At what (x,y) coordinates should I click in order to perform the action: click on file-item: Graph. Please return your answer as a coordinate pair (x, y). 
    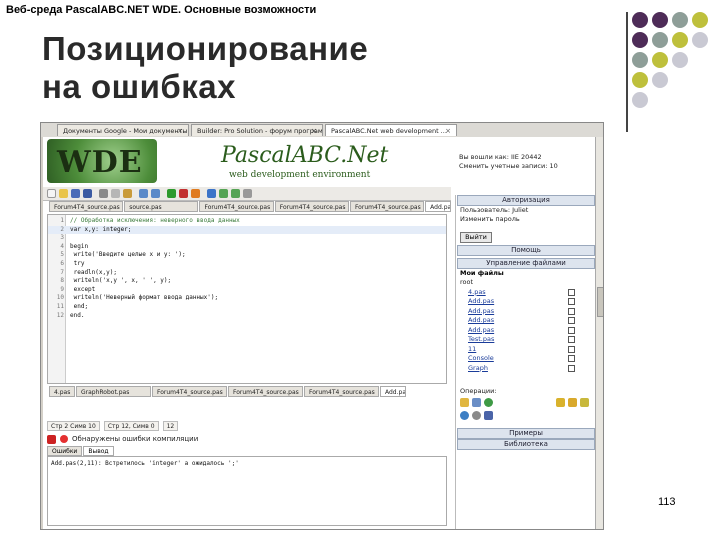
    Looking at the image, I should click on (525, 369).